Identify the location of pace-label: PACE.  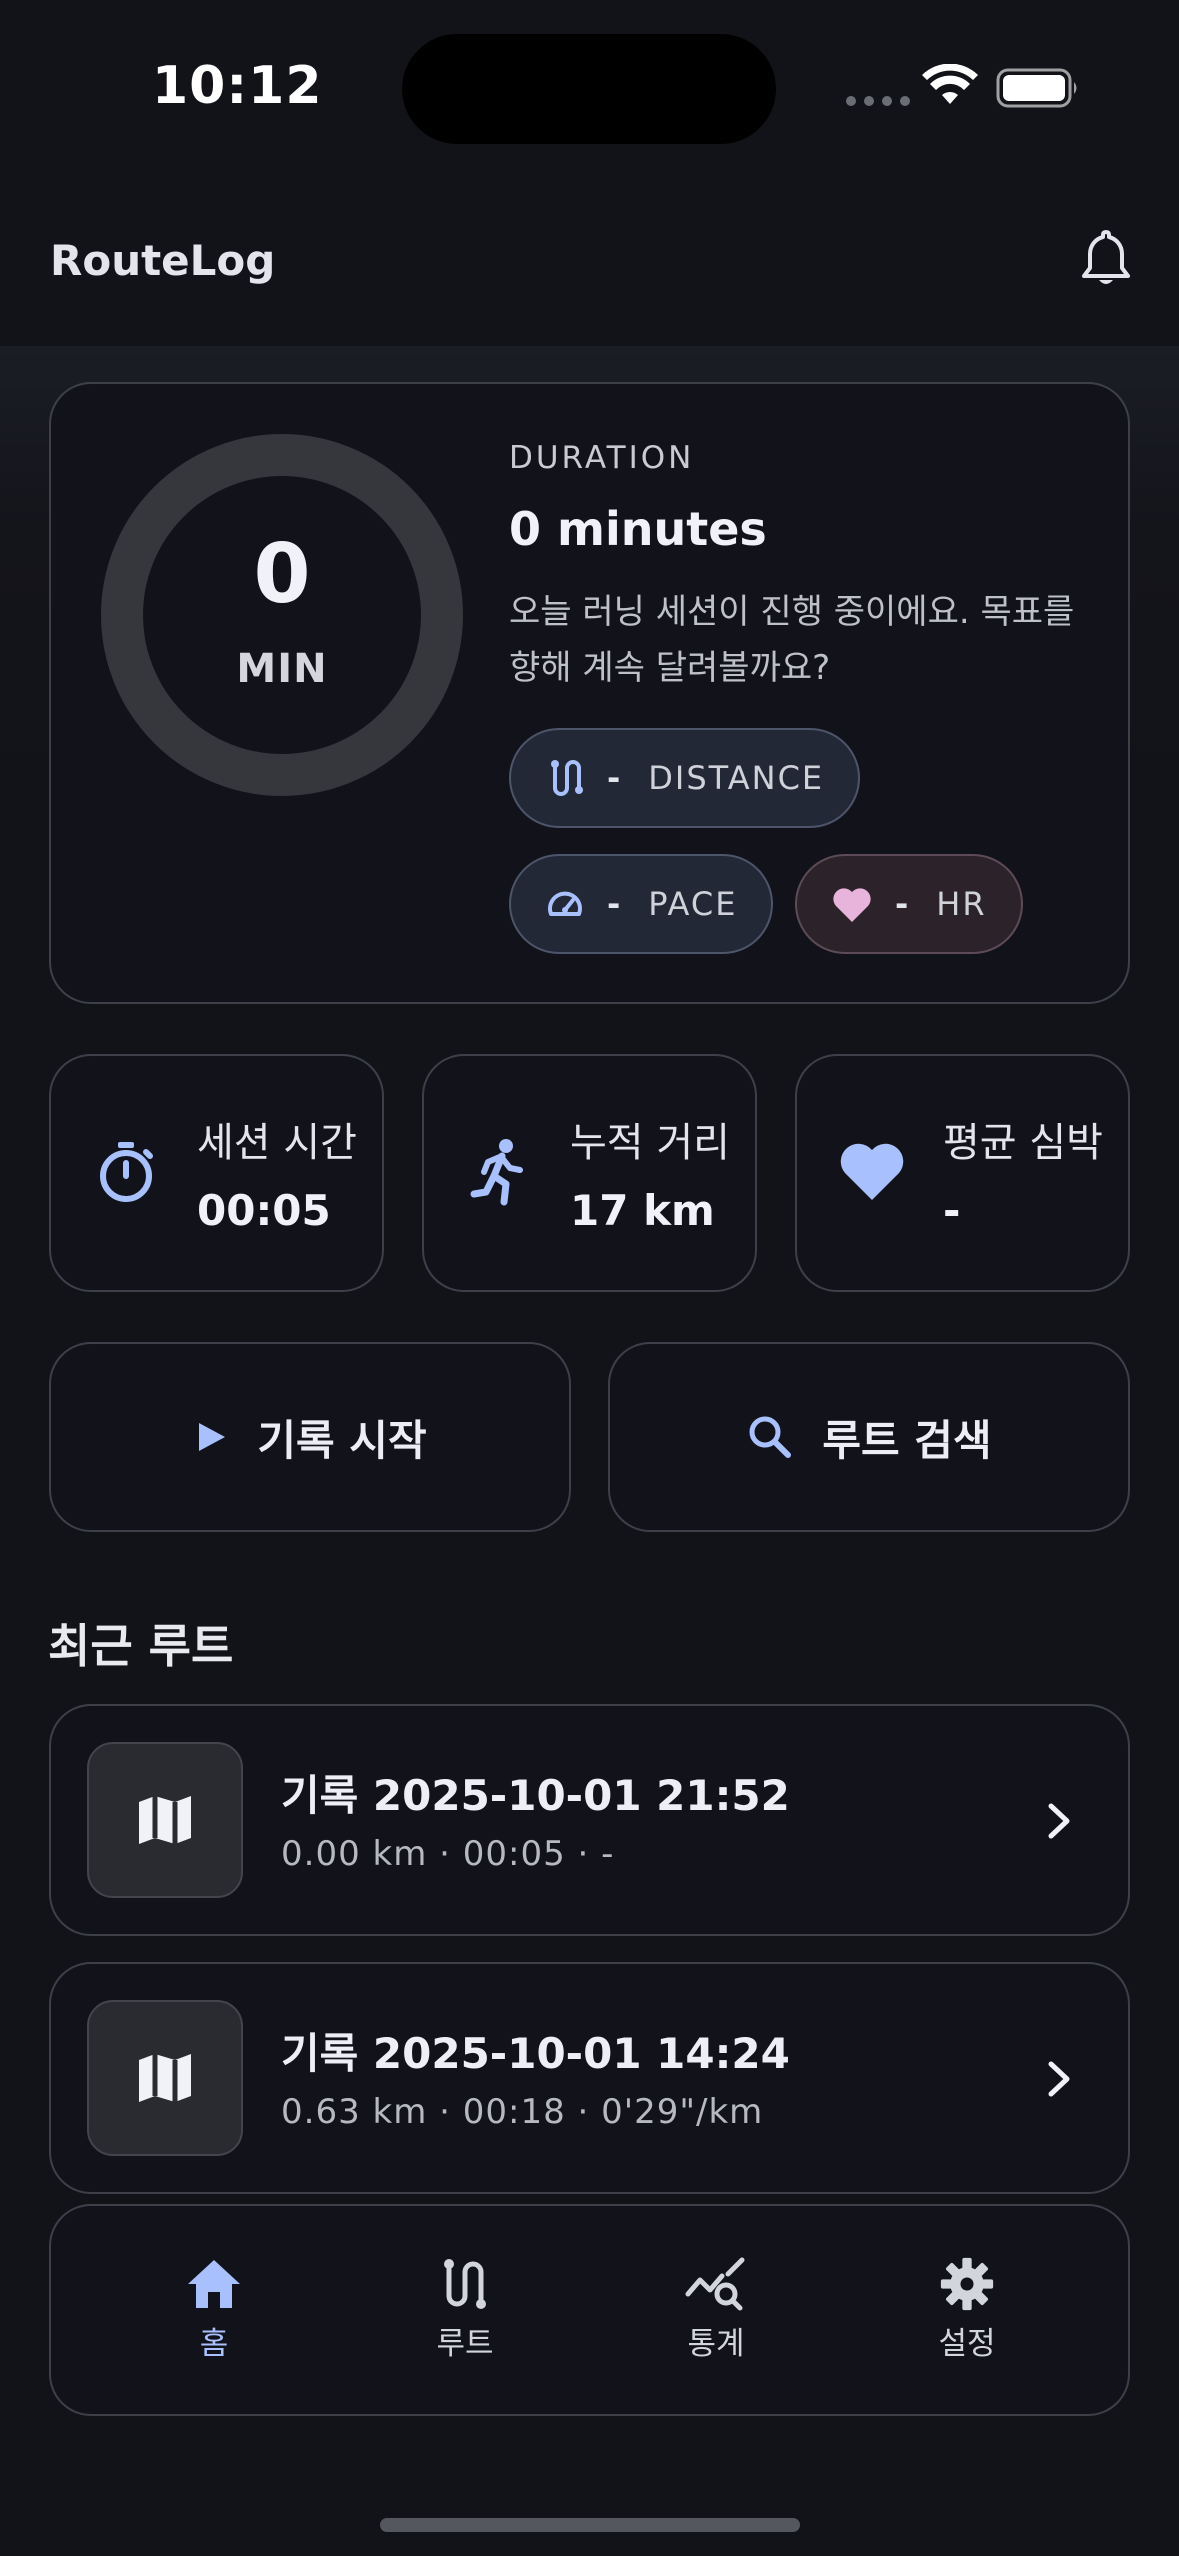
(693, 904).